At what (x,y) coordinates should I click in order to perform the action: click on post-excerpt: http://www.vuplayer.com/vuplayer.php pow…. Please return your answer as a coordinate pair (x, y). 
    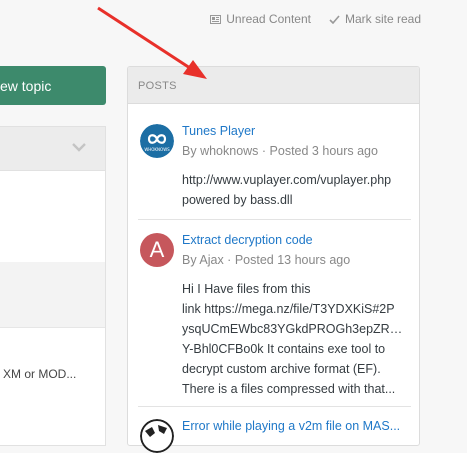
    Looking at the image, I should click on (295, 190).